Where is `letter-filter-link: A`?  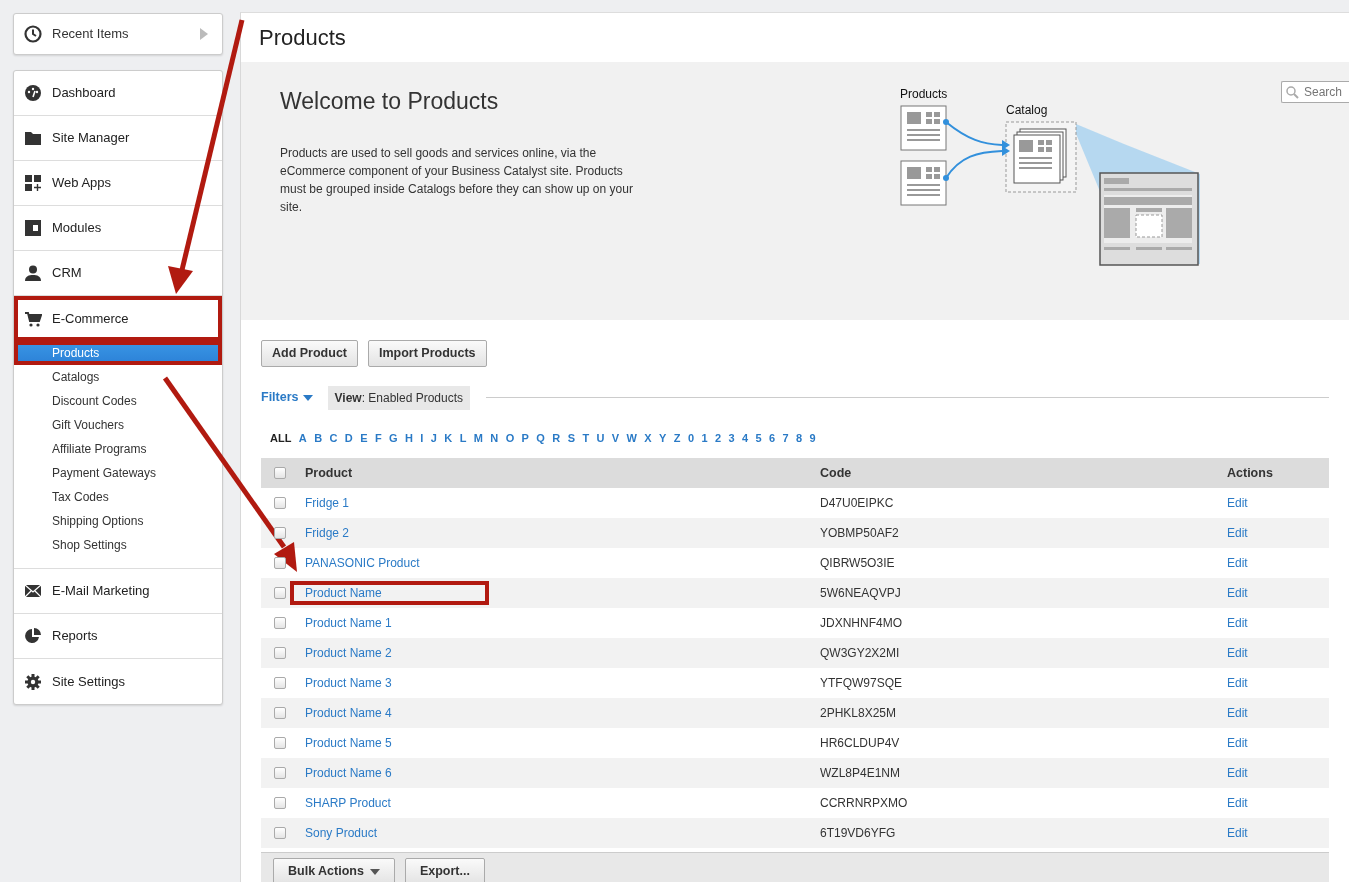 letter-filter-link: A is located at coordinates (302, 438).